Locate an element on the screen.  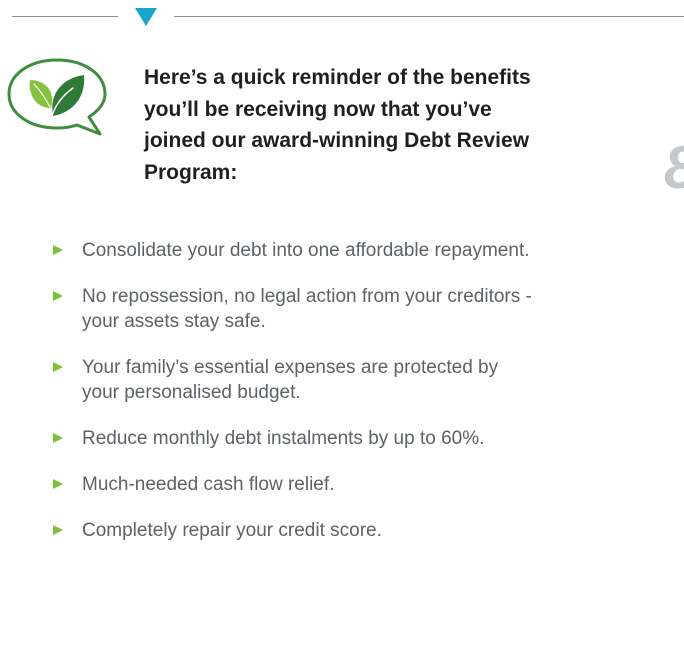
speech-bubble-leaves-icon is located at coordinates (57, 97).